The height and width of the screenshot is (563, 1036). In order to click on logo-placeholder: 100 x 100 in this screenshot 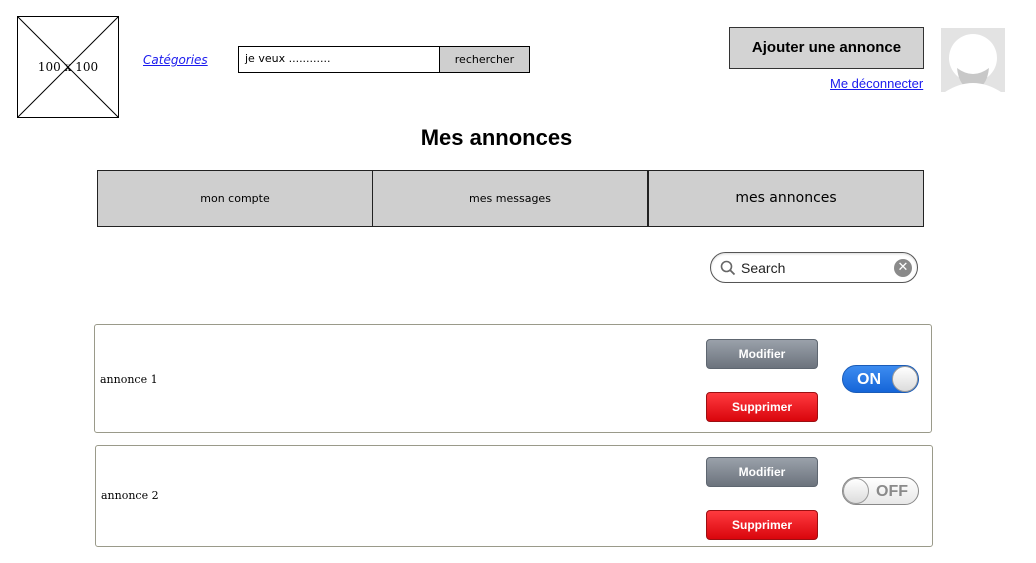, I will do `click(68, 67)`.